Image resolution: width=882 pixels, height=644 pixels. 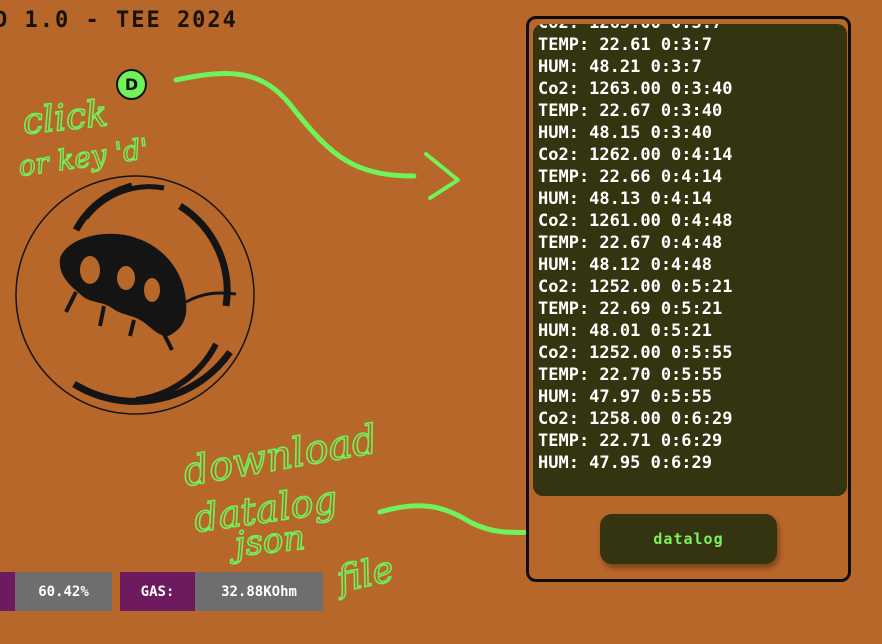 What do you see at coordinates (630, 177) in the screenshot?
I see `log-line: TEMP: 22.66 0:4:14` at bounding box center [630, 177].